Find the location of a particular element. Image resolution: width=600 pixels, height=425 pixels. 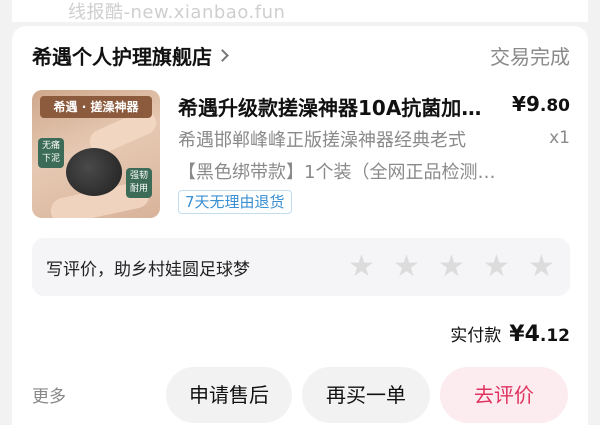

return-policy-badge: 7天无理由退货 is located at coordinates (235, 202).